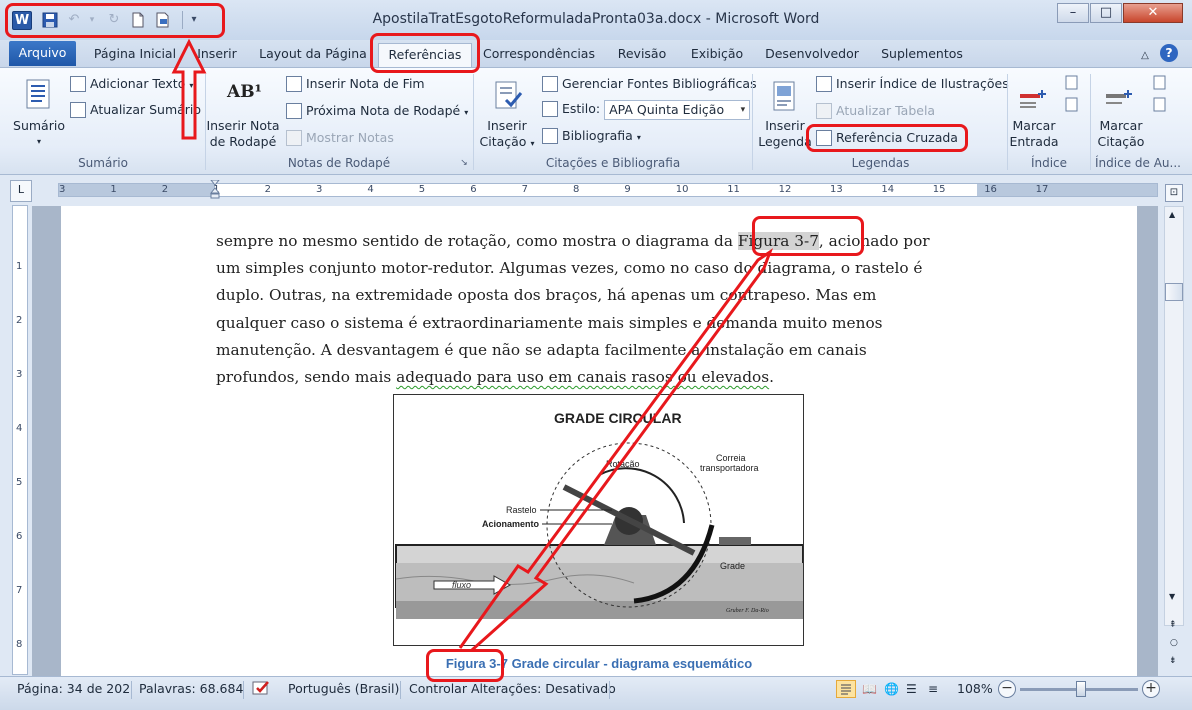 The height and width of the screenshot is (710, 1192). I want to click on atualizar-sumario-button: Atualizar Sumário, so click(135, 110).